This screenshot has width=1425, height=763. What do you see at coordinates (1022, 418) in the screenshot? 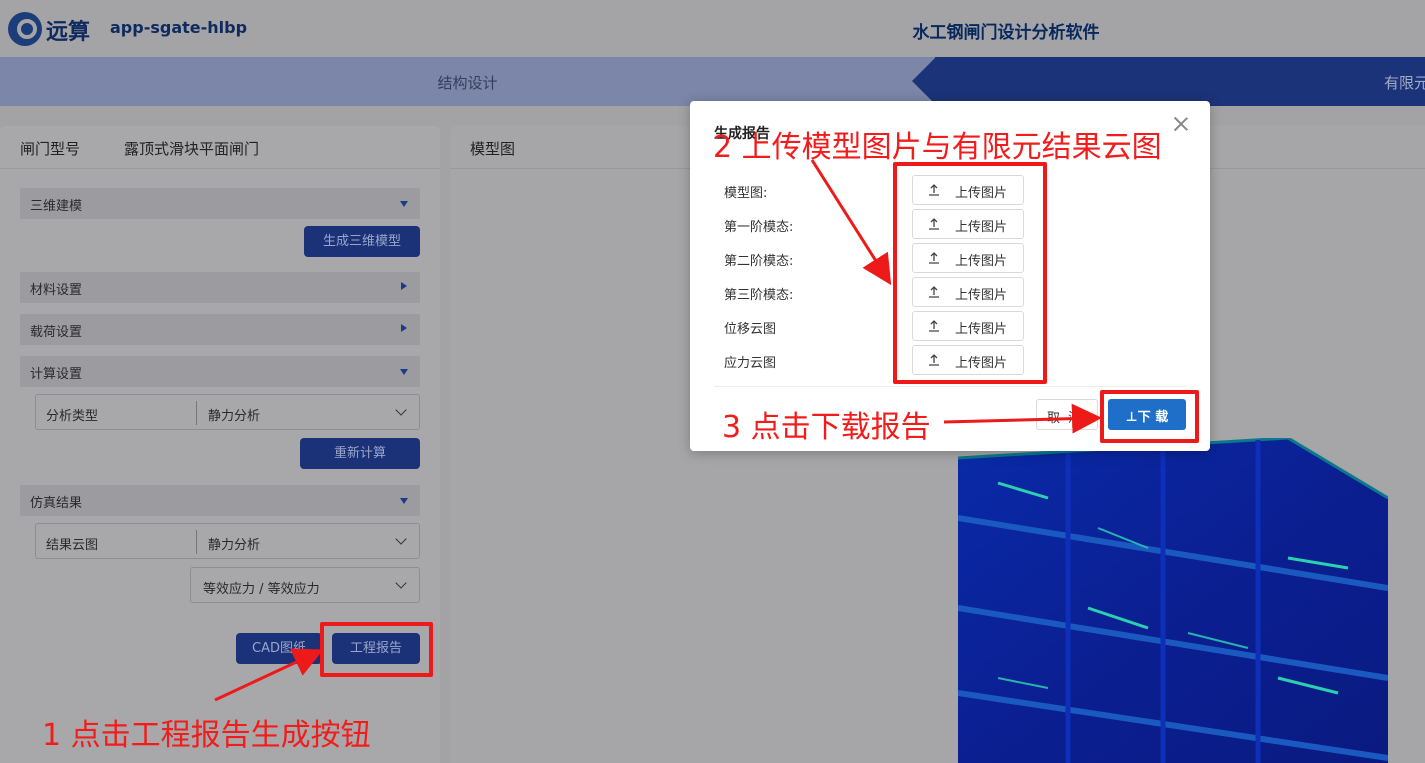
I see `arrow-to-download-button` at bounding box center [1022, 418].